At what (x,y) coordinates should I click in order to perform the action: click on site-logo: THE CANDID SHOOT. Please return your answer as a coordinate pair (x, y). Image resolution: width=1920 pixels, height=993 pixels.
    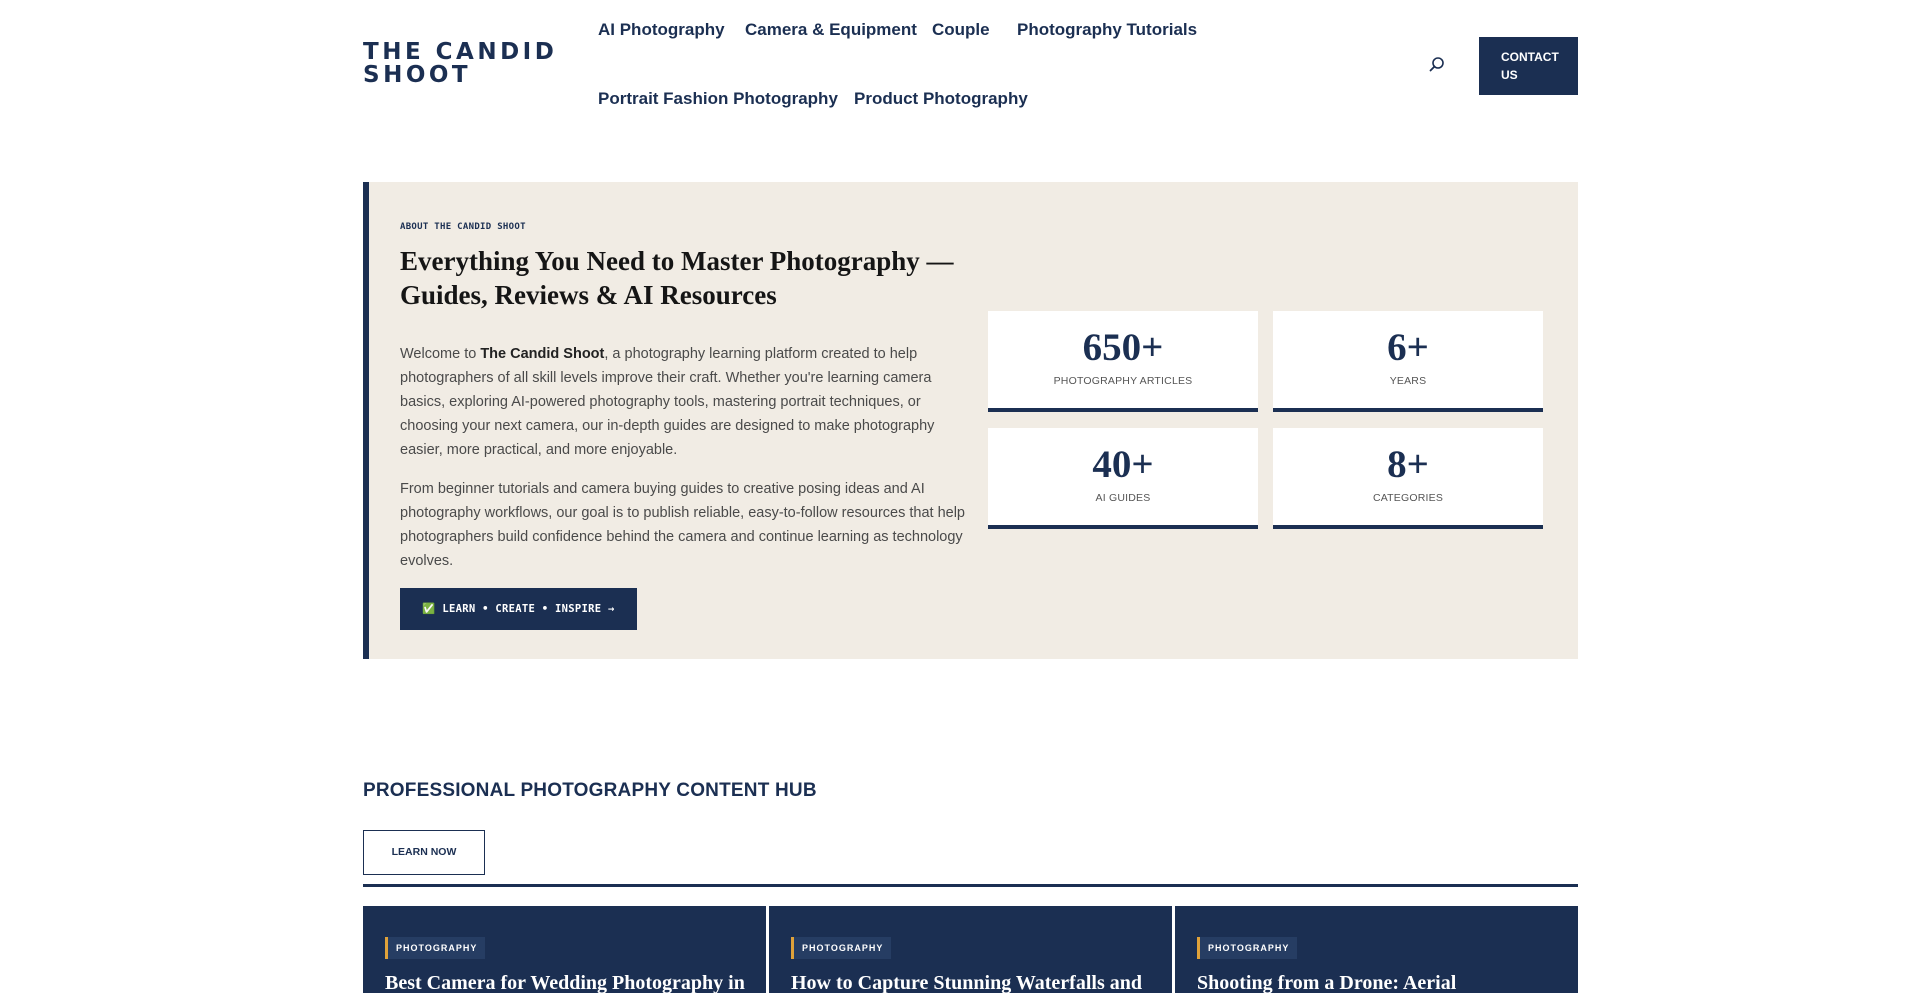
    Looking at the image, I should click on (468, 64).